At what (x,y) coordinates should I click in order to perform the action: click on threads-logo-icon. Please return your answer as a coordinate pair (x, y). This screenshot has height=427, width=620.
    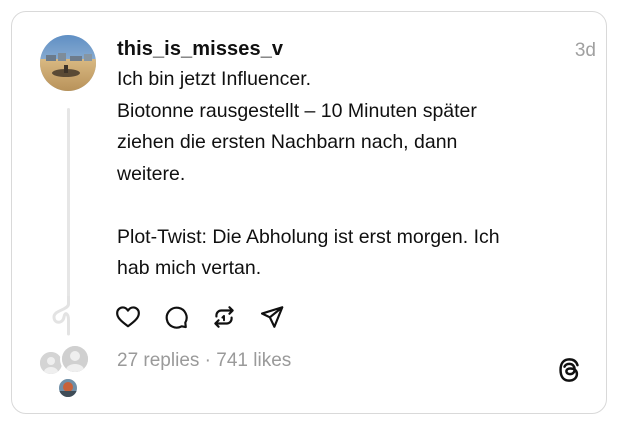
    Looking at the image, I should click on (569, 370).